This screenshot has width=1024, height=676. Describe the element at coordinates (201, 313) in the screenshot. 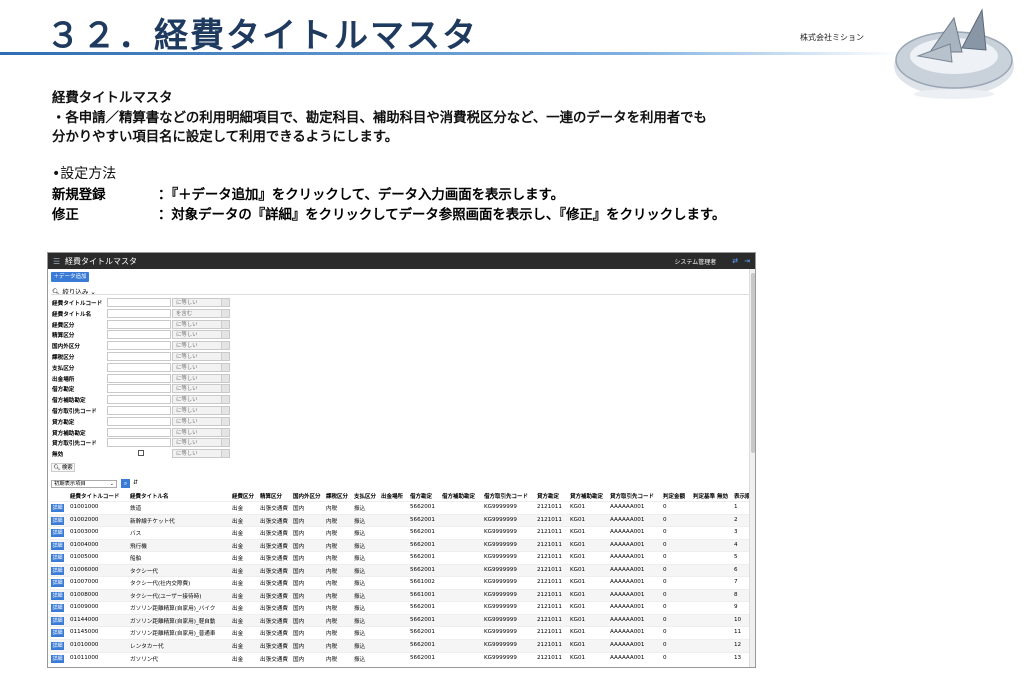

I see `filter-operator-select: を含む` at that location.